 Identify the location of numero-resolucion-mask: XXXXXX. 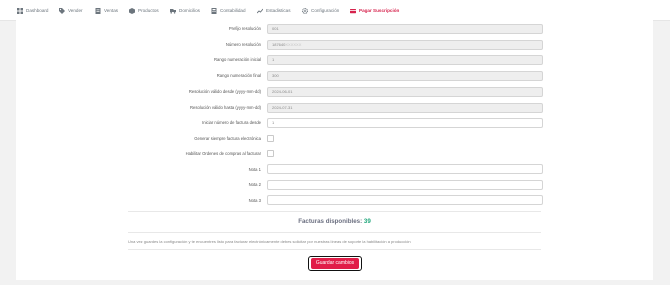
(293, 44).